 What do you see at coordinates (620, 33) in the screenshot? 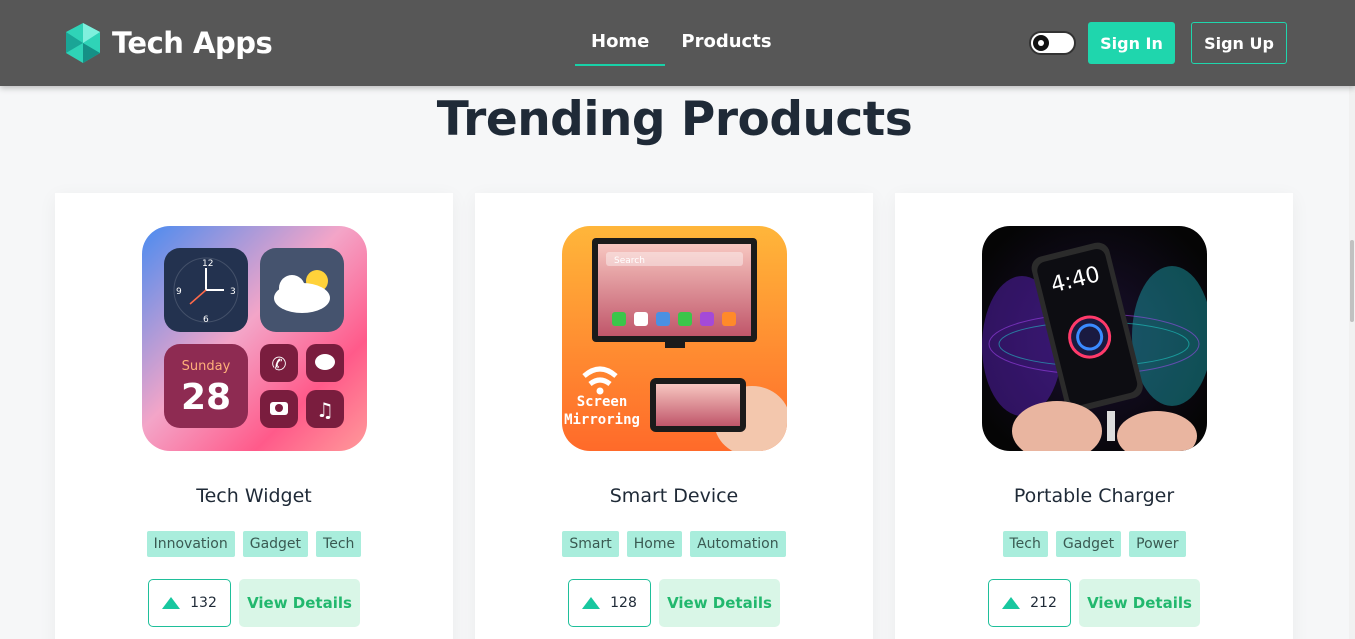
I see `nav-link-home: Home` at bounding box center [620, 33].